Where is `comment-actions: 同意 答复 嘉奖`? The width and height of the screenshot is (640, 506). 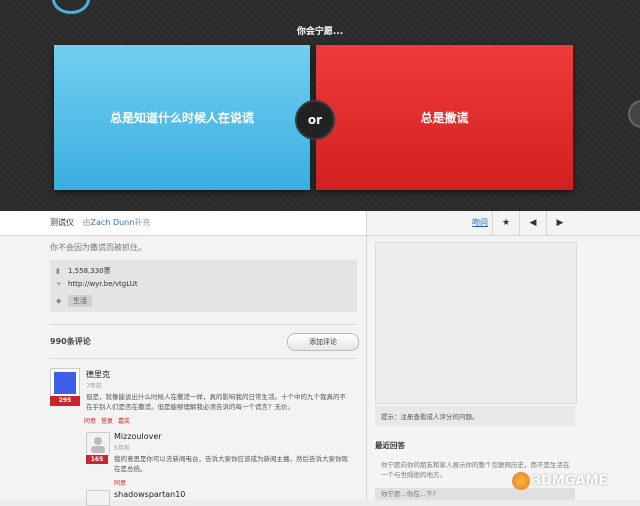 comment-actions: 同意 答复 嘉奖 is located at coordinates (109, 420).